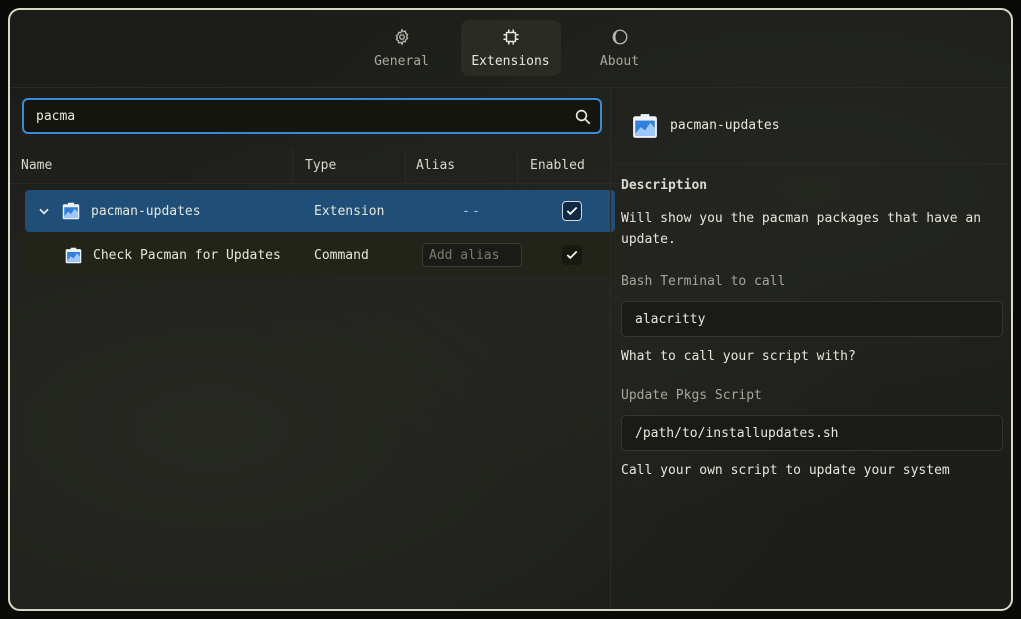 The width and height of the screenshot is (1021, 619). Describe the element at coordinates (510, 61) in the screenshot. I see `tab-extensions-label: Extensions` at that location.